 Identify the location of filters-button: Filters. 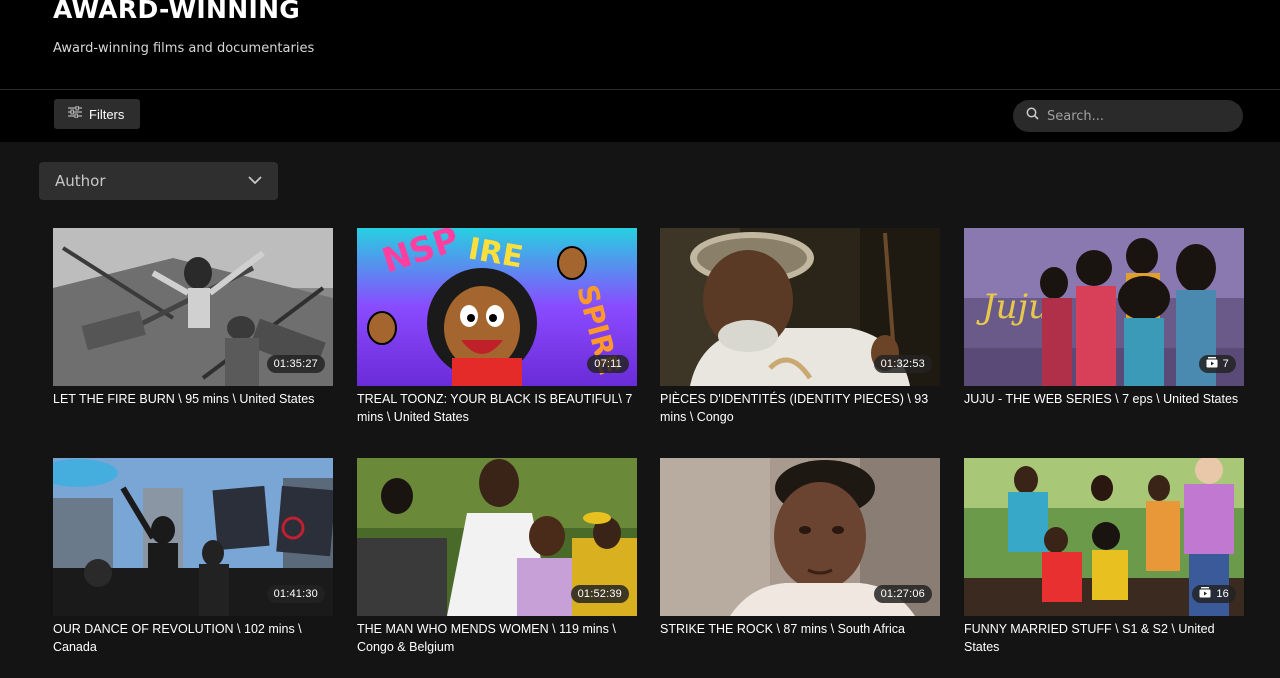
(97, 114).